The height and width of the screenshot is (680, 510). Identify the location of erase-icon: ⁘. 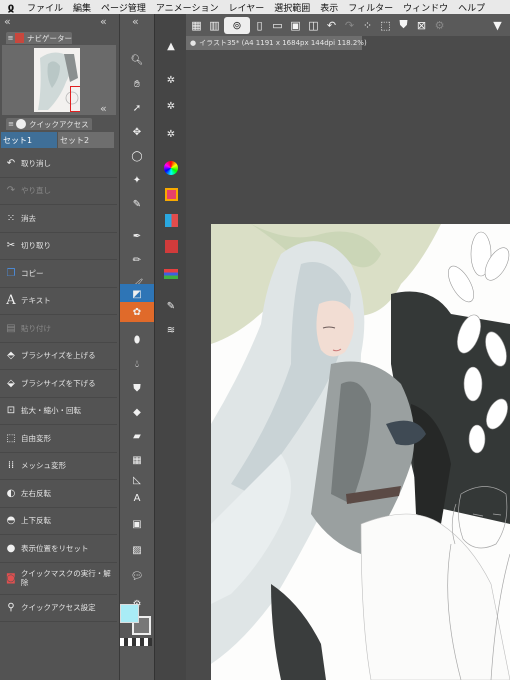
(367, 25).